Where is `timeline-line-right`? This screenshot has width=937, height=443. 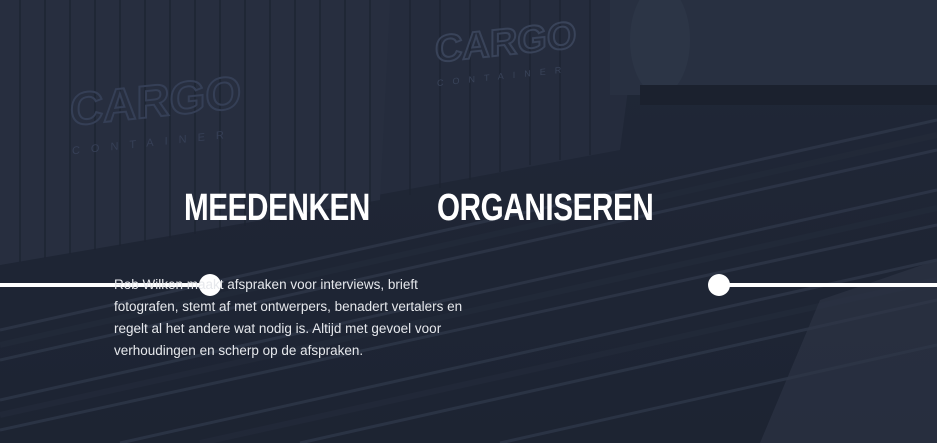
timeline-line-right is located at coordinates (830, 285).